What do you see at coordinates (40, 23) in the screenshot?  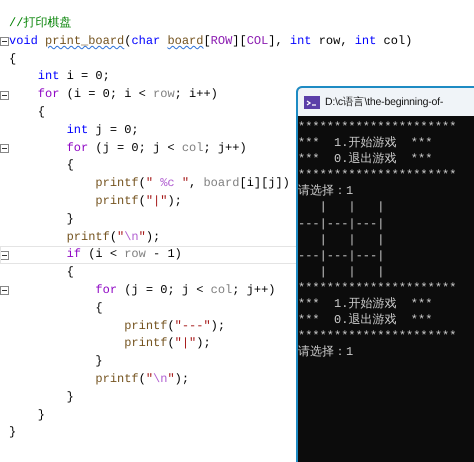 I see `code-line: //打印棋盘` at bounding box center [40, 23].